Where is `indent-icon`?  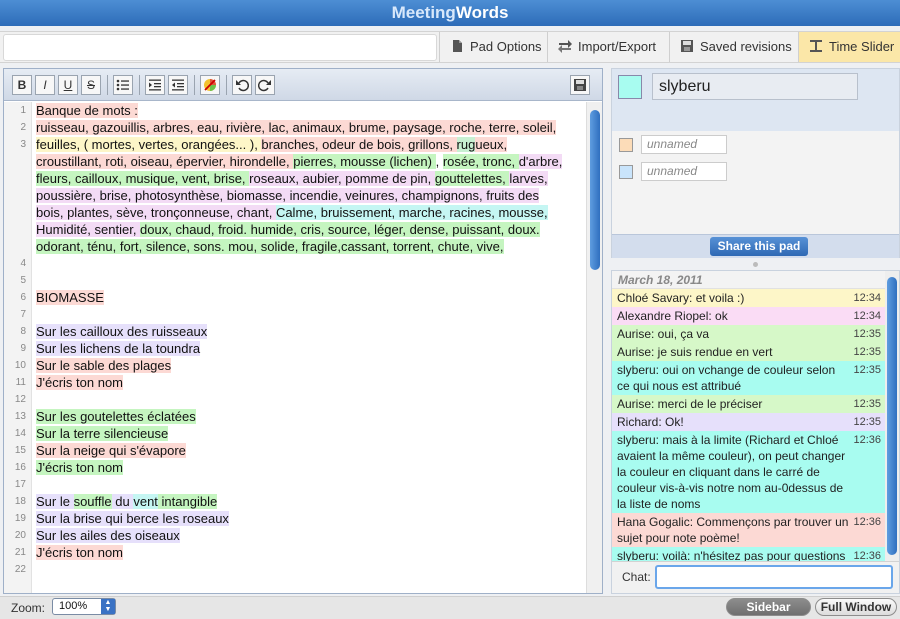
indent-icon is located at coordinates (155, 85).